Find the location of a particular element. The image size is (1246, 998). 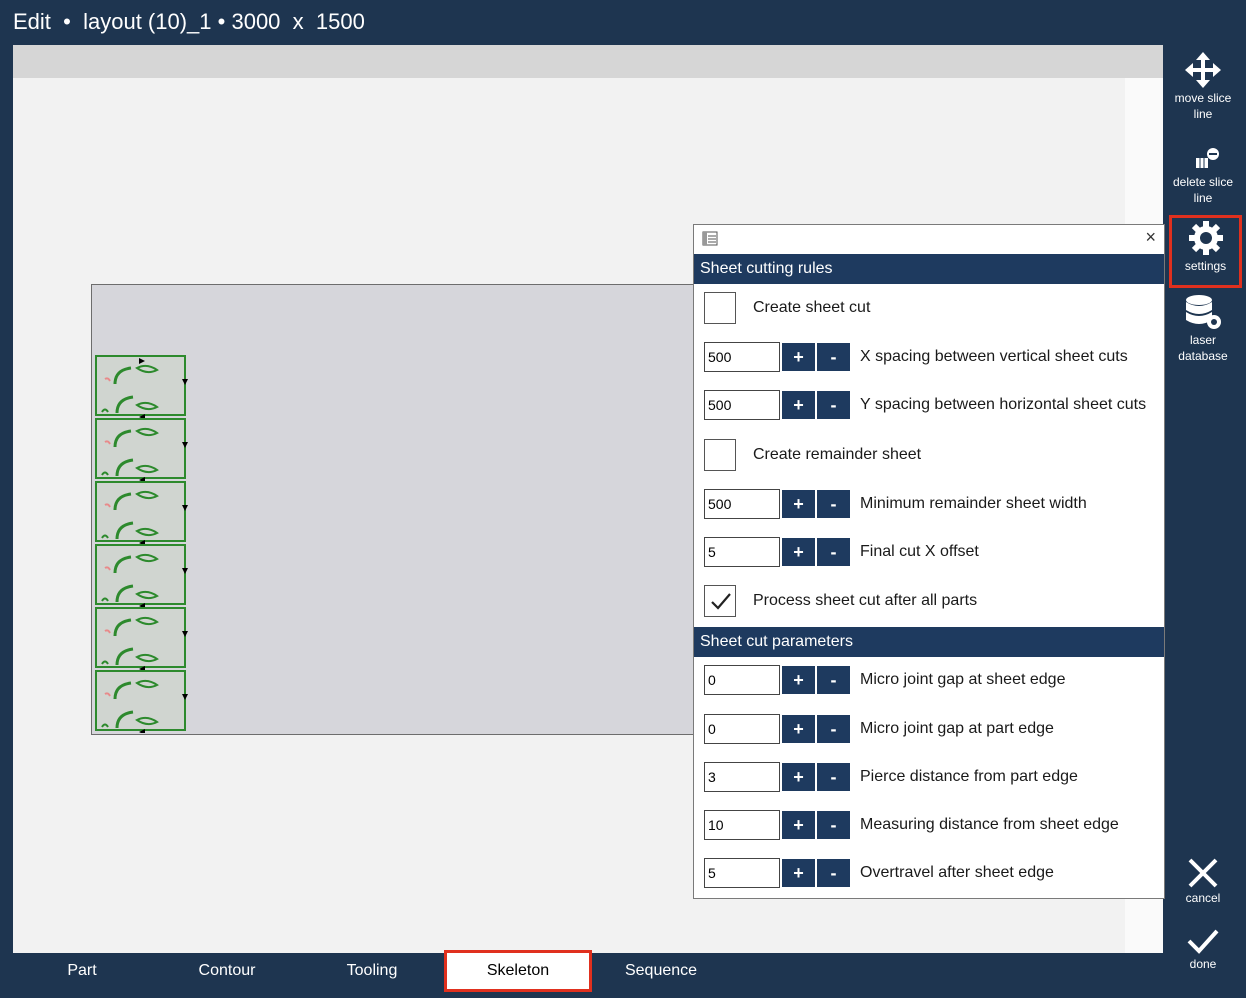

final-cut-x-label: Final cut X offset is located at coordinates (919, 551).